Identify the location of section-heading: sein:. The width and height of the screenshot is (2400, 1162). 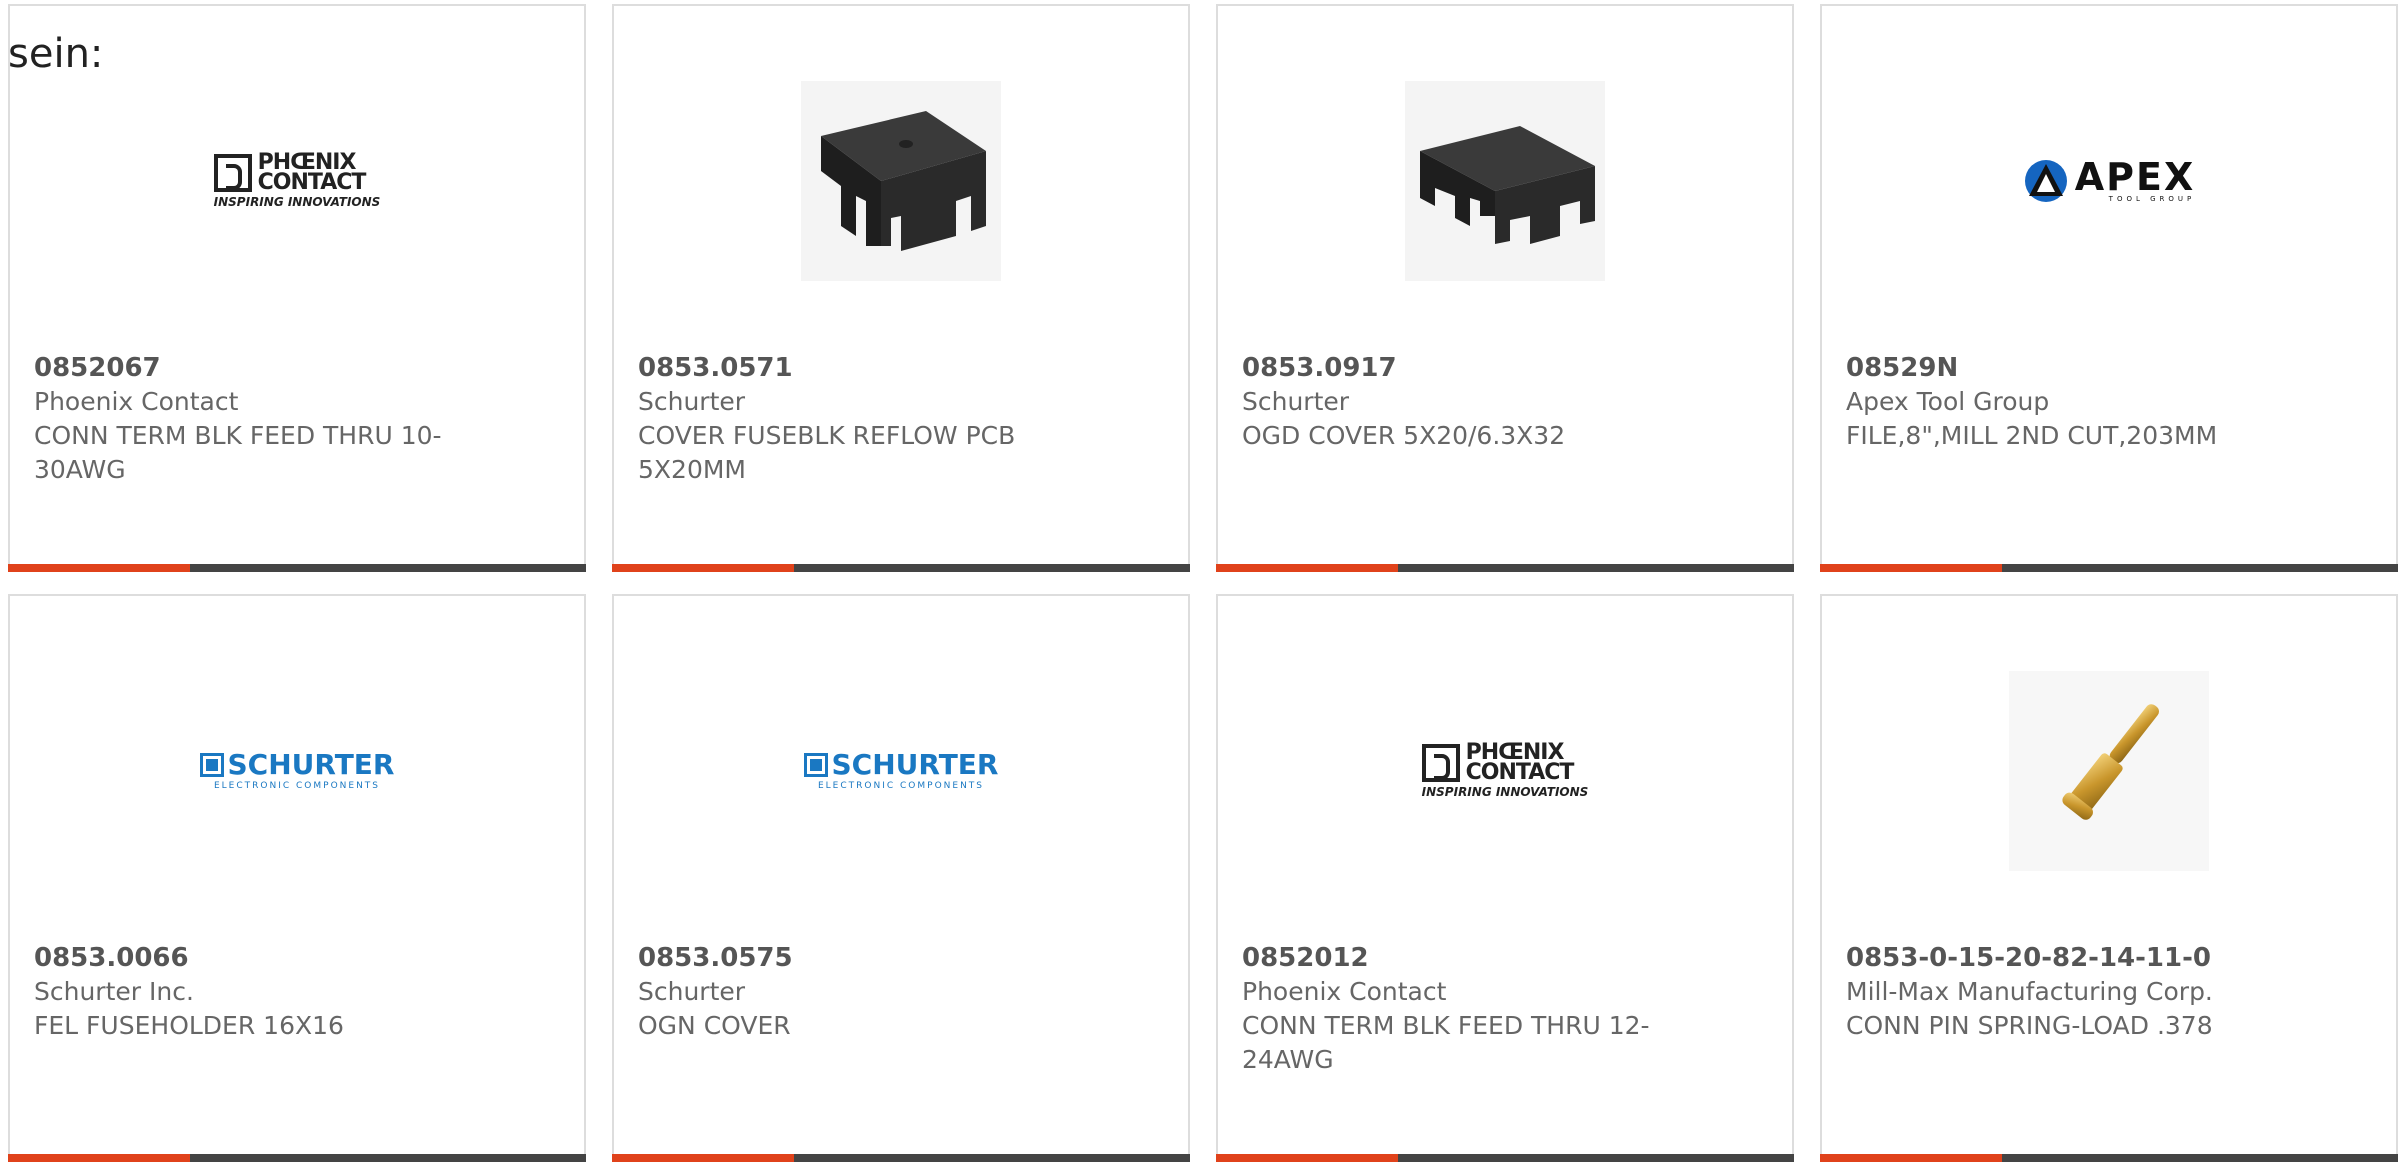
(56, 54).